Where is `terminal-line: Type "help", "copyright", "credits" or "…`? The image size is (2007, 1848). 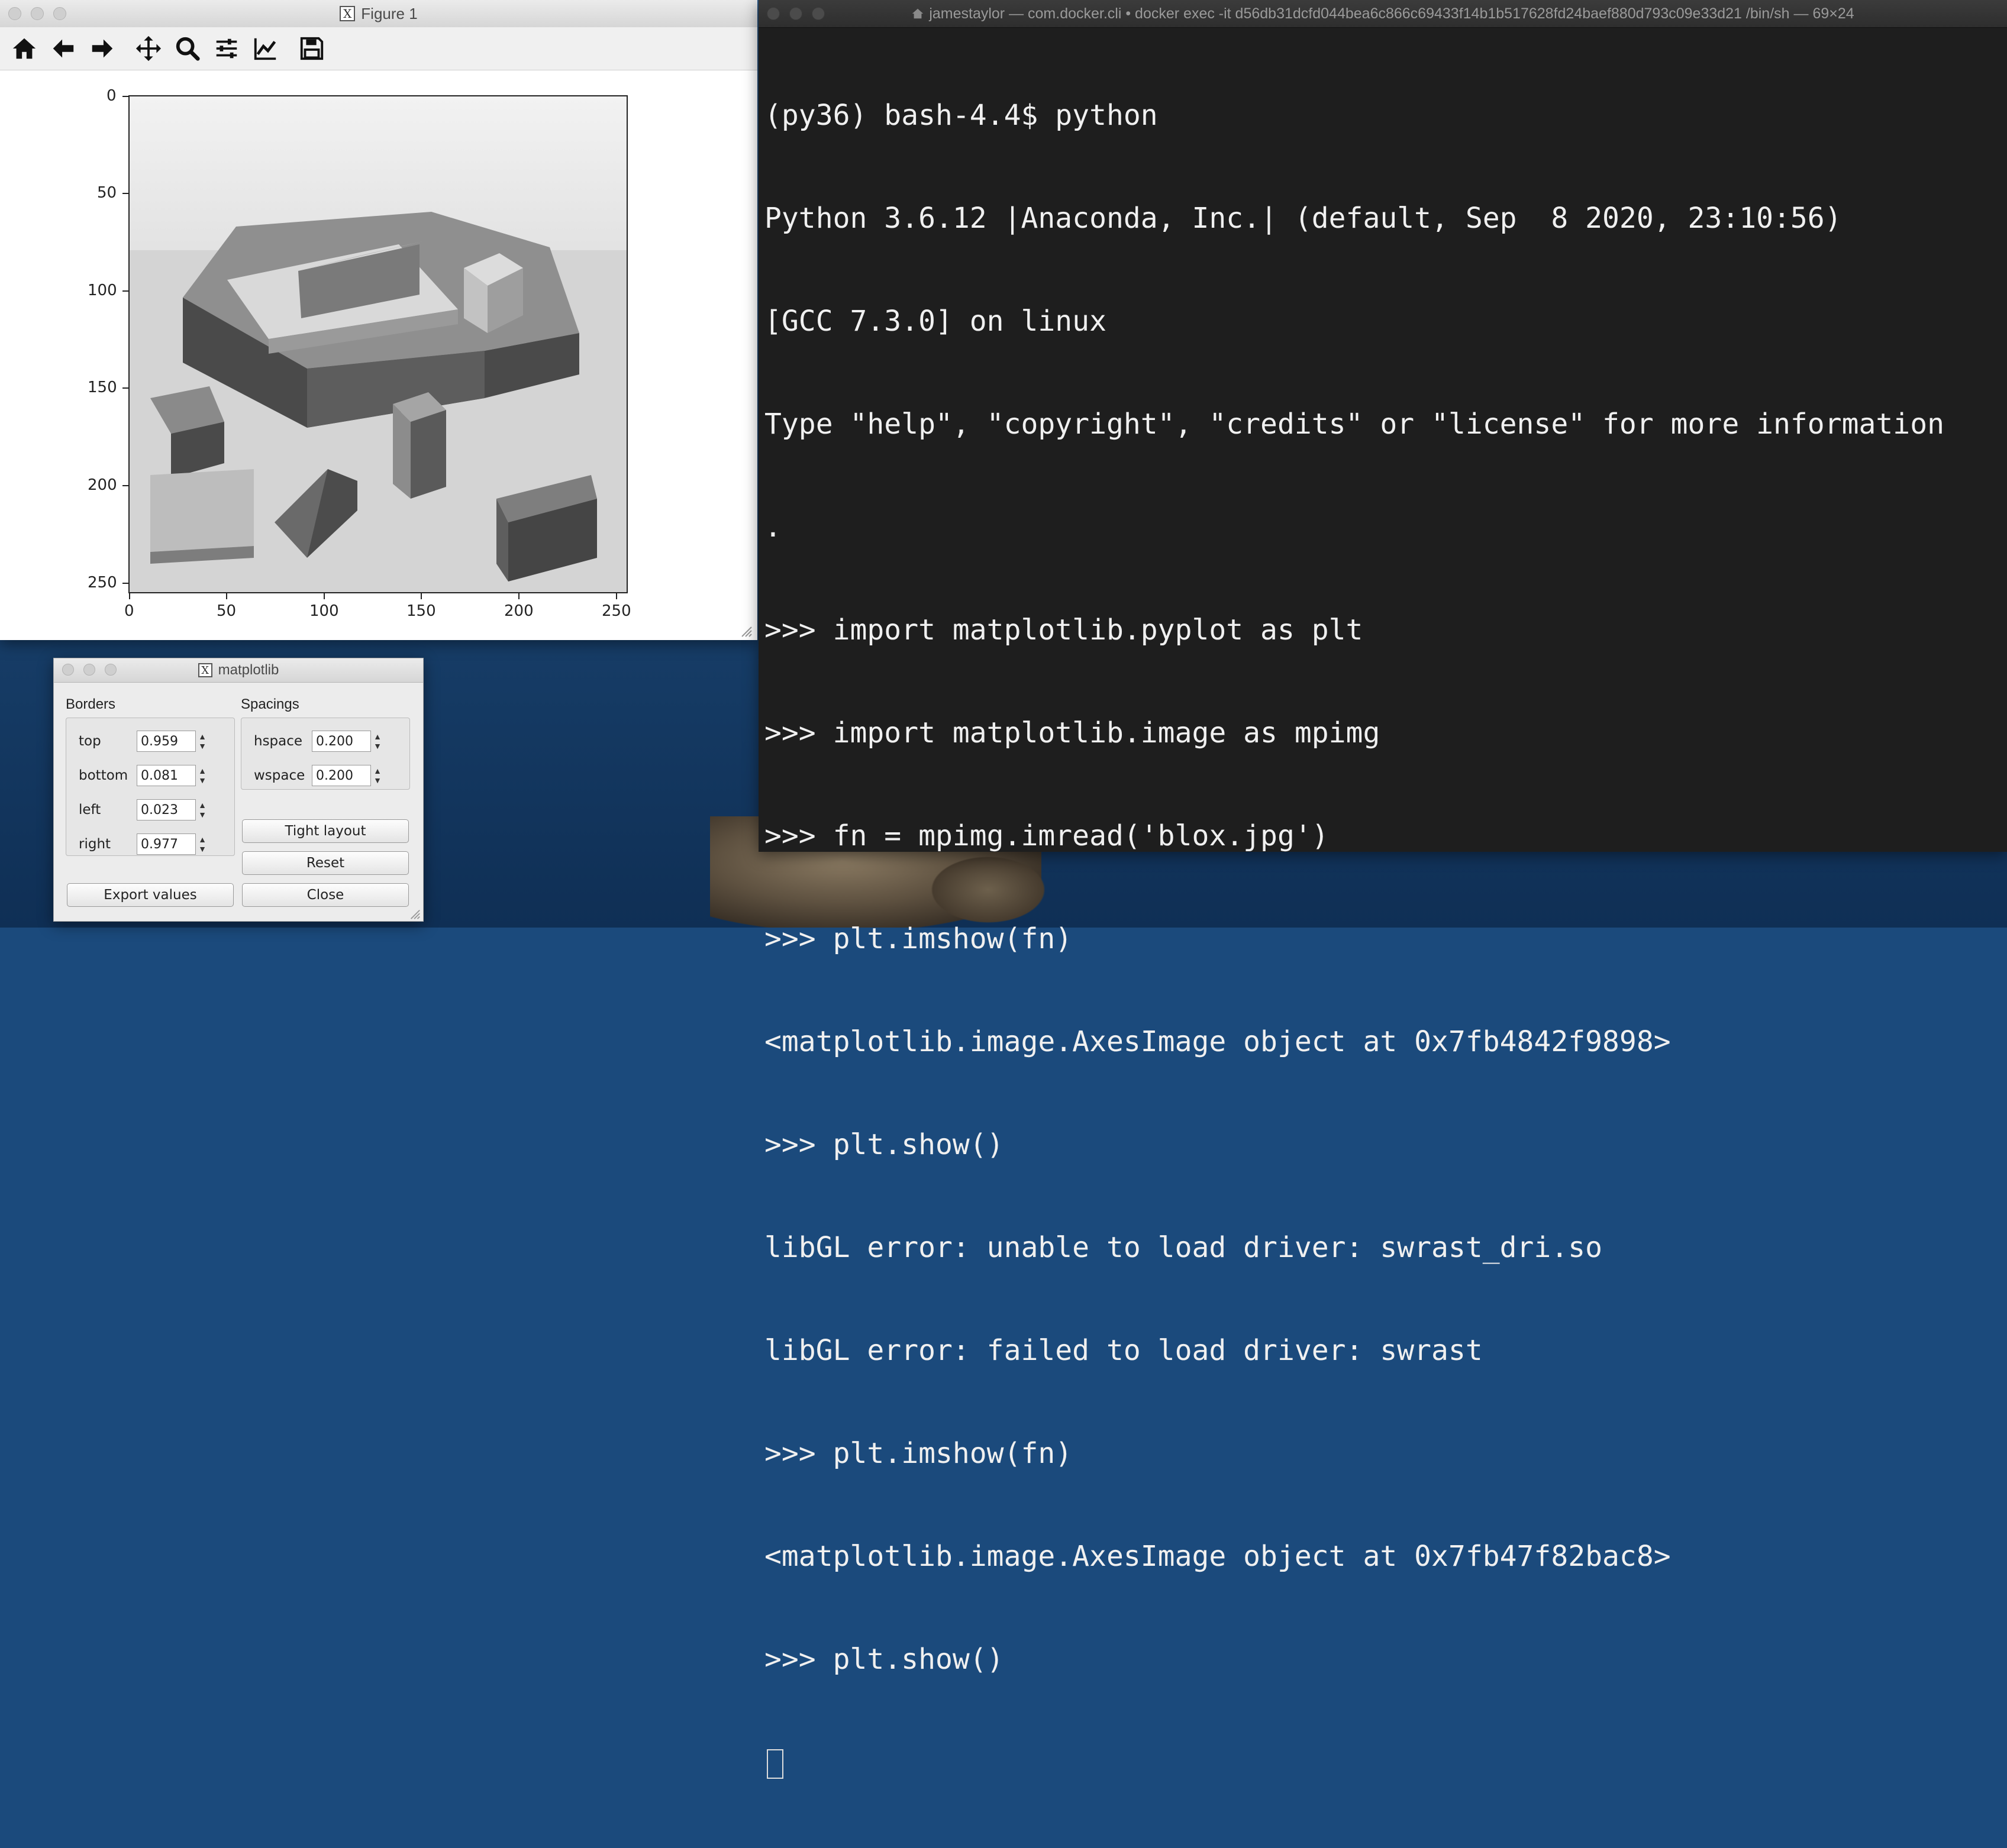
terminal-line: Type "help", "copyright", "credits" or "… is located at coordinates (1354, 424).